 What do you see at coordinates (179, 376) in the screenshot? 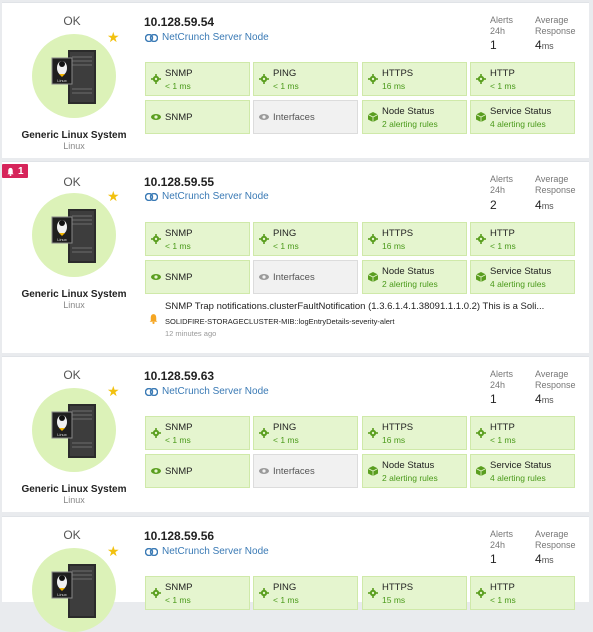
I see `node-ip: 10.128.59.63` at bounding box center [179, 376].